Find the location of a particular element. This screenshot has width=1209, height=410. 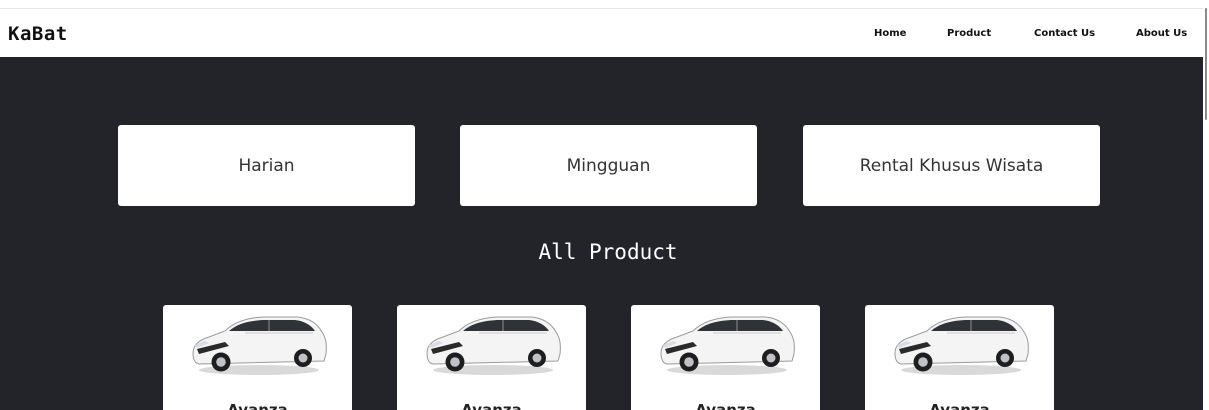

nav-home-link: Home is located at coordinates (890, 33).